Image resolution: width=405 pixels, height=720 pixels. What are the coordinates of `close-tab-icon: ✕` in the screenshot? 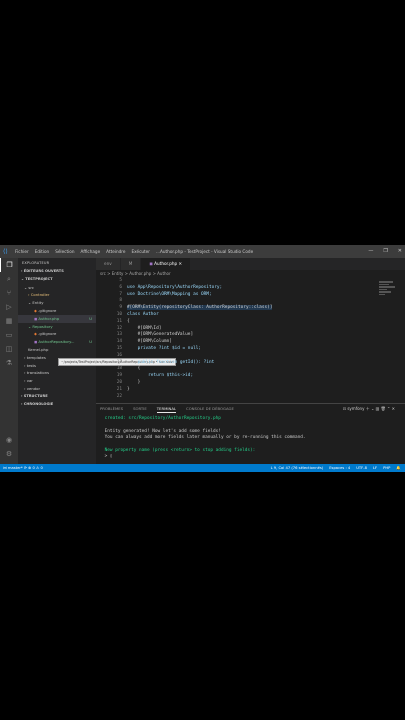 It's located at (181, 263).